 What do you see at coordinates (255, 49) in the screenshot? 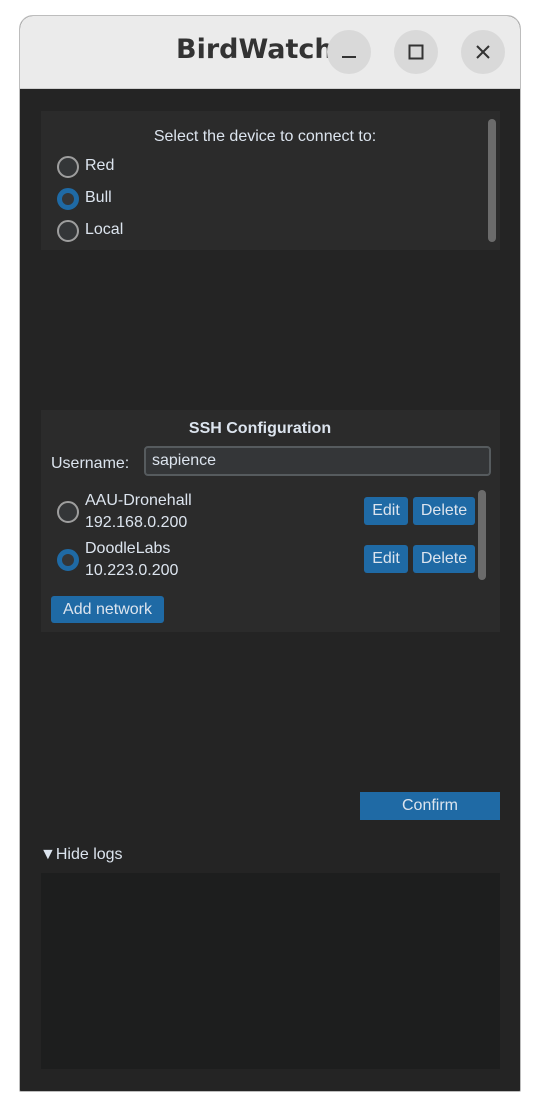
I see `window-title: BirdWatch` at bounding box center [255, 49].